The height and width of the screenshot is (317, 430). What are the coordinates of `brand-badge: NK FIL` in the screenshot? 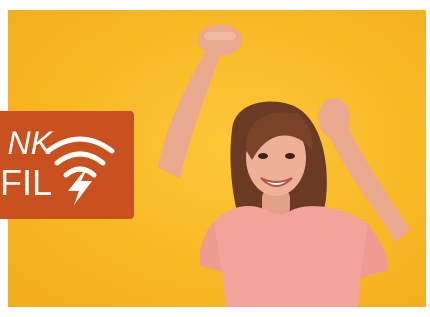 It's located at (67, 165).